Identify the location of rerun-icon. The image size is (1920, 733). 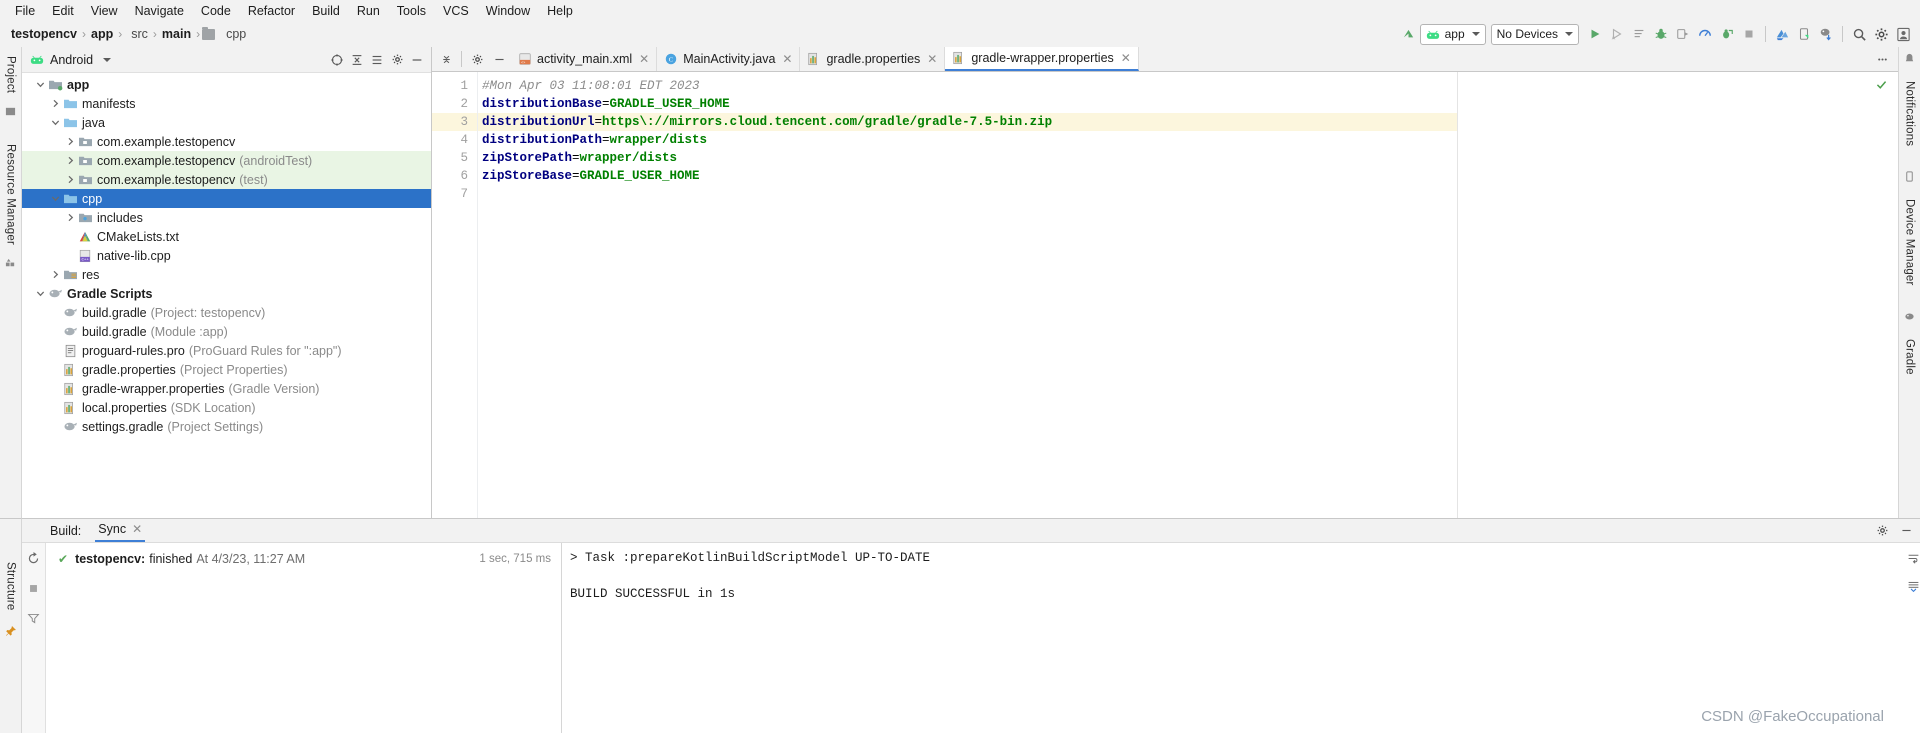
(34, 558).